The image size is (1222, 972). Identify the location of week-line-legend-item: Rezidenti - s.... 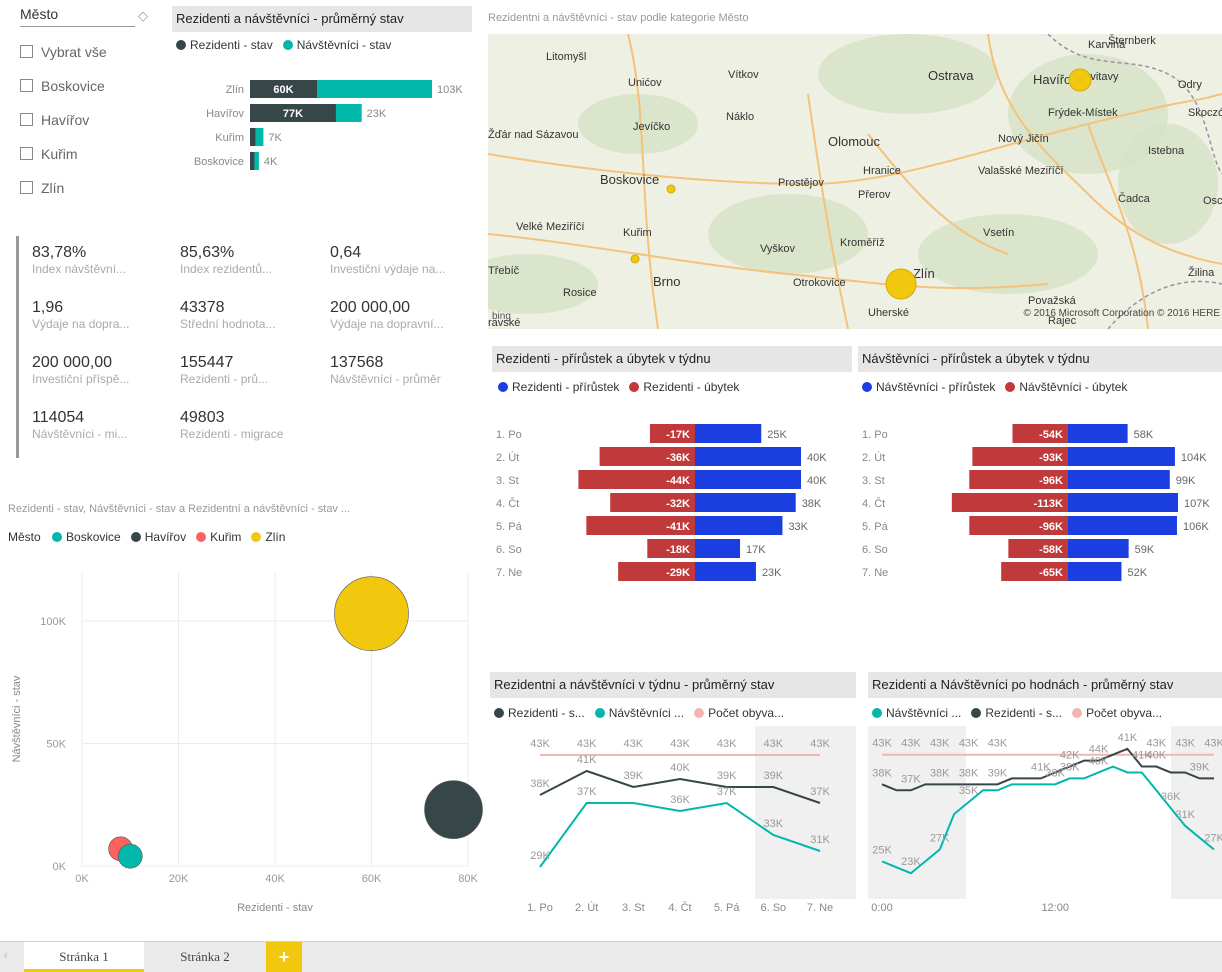
(539, 713).